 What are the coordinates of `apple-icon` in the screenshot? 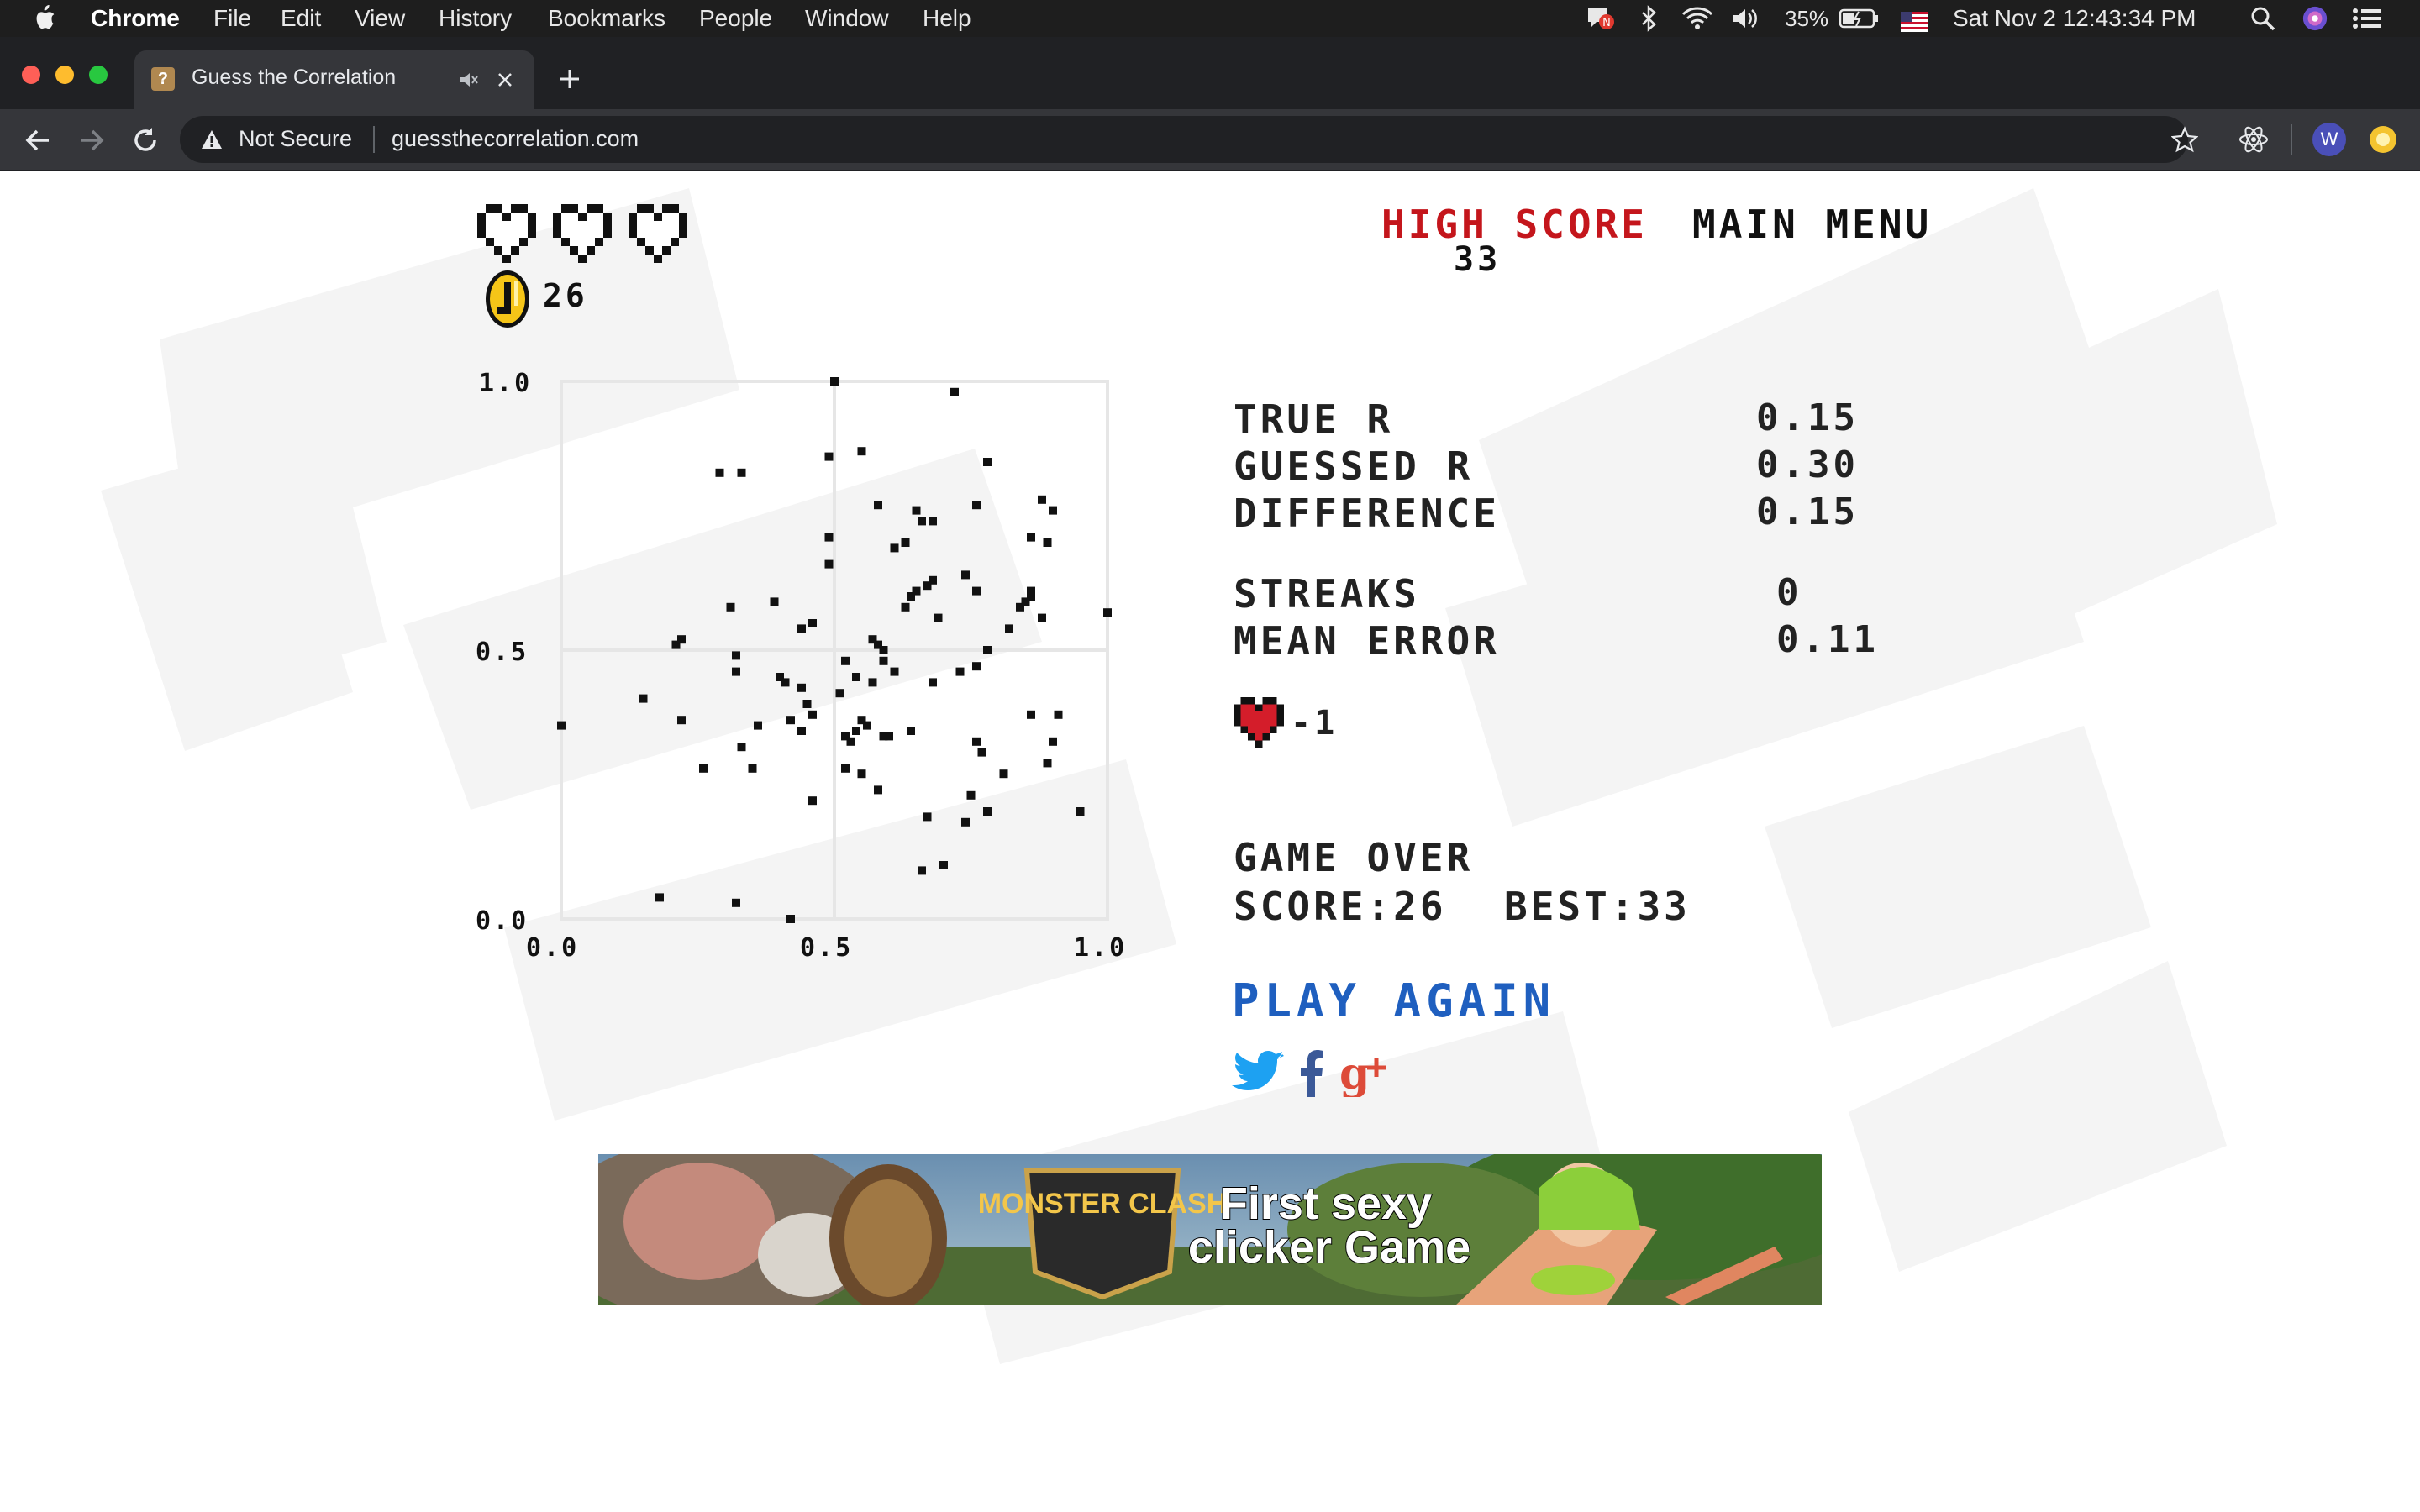 It's located at (44, 17).